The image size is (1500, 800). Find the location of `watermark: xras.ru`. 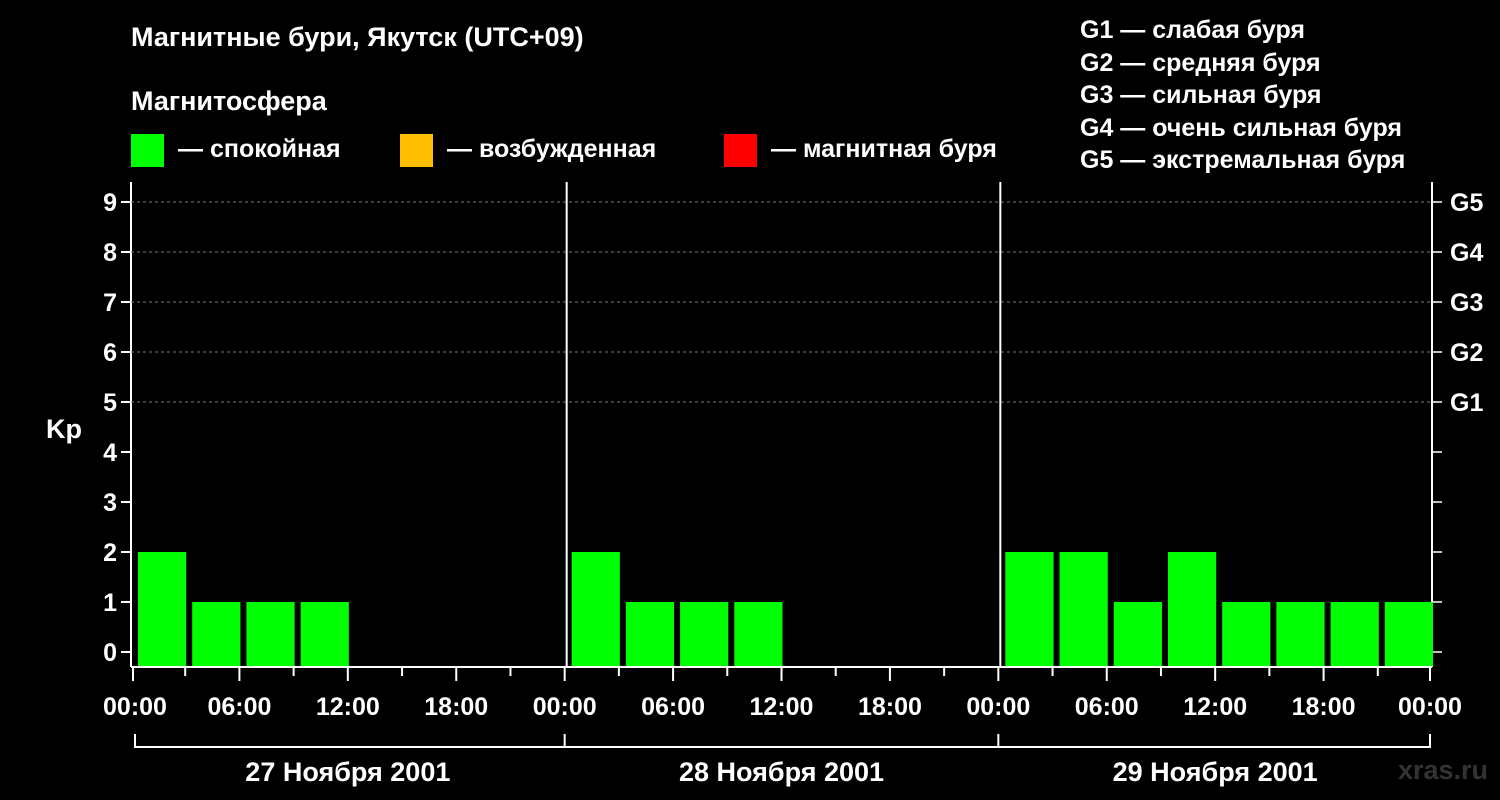

watermark: xras.ru is located at coordinates (1442, 770).